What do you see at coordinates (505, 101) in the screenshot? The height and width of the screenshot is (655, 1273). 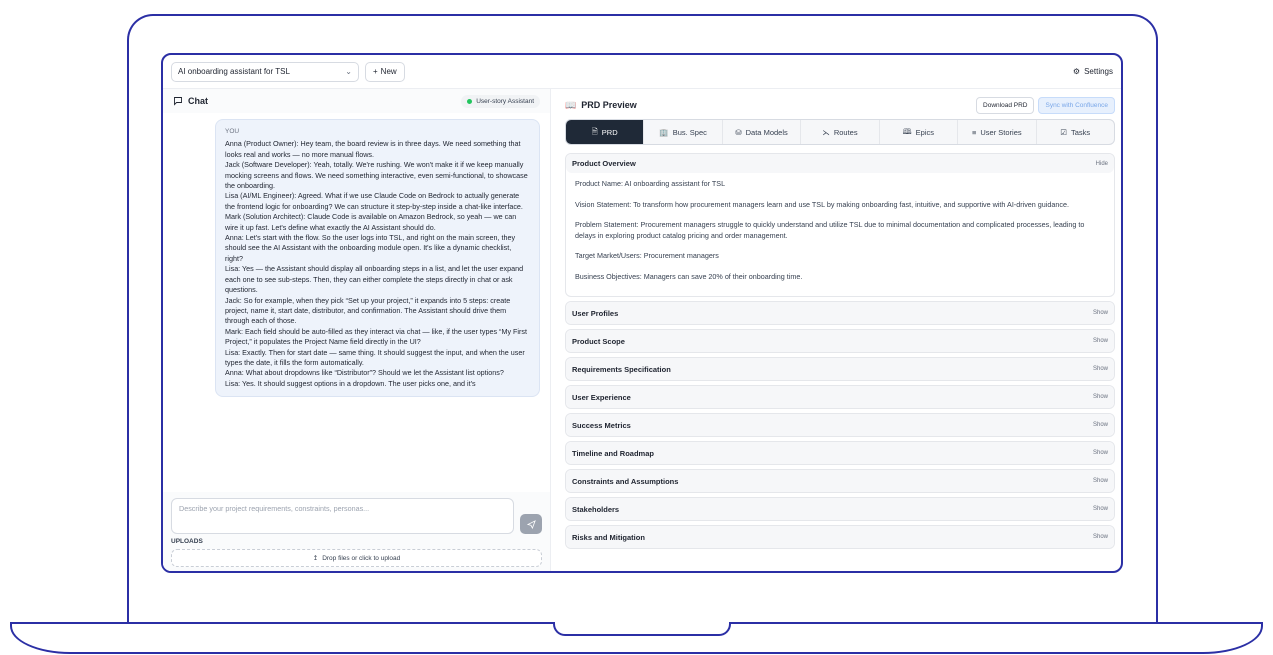 I see `agent-badge-label: User-story Assistant` at bounding box center [505, 101].